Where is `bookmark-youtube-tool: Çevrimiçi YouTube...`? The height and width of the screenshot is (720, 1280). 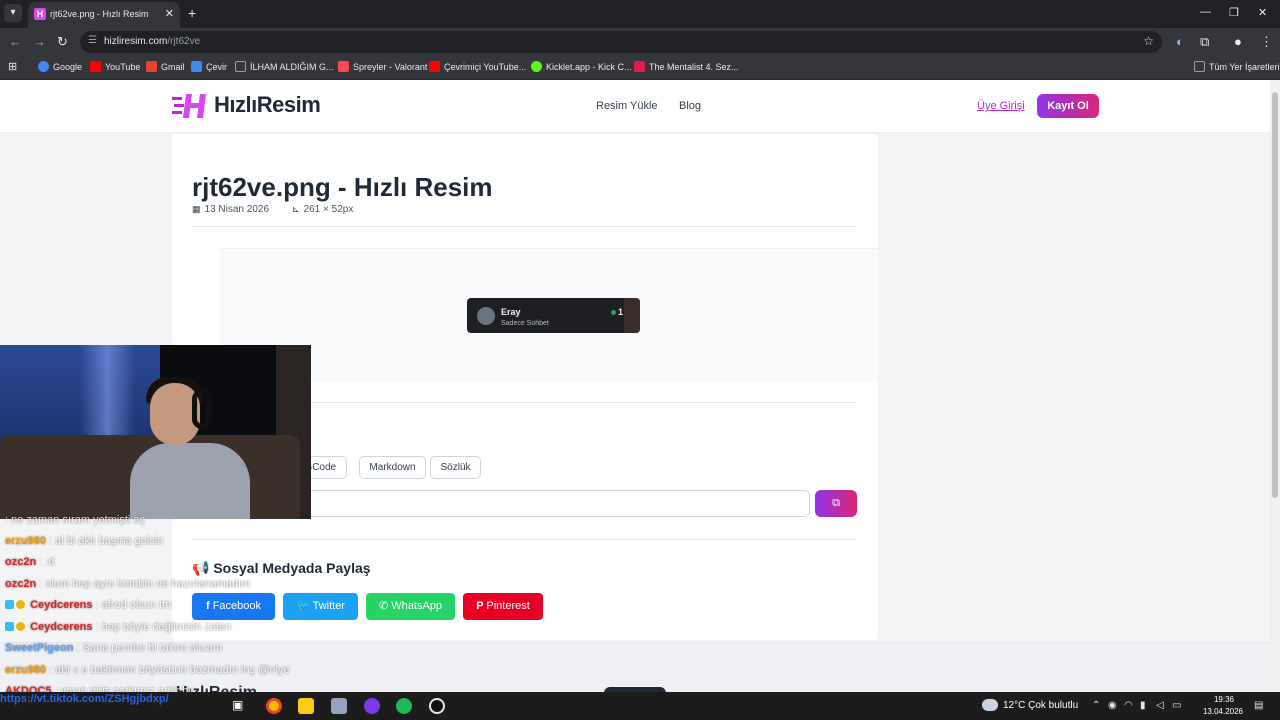
bookmark-youtube-tool: Çevrimiçi YouTube... is located at coordinates (477, 66).